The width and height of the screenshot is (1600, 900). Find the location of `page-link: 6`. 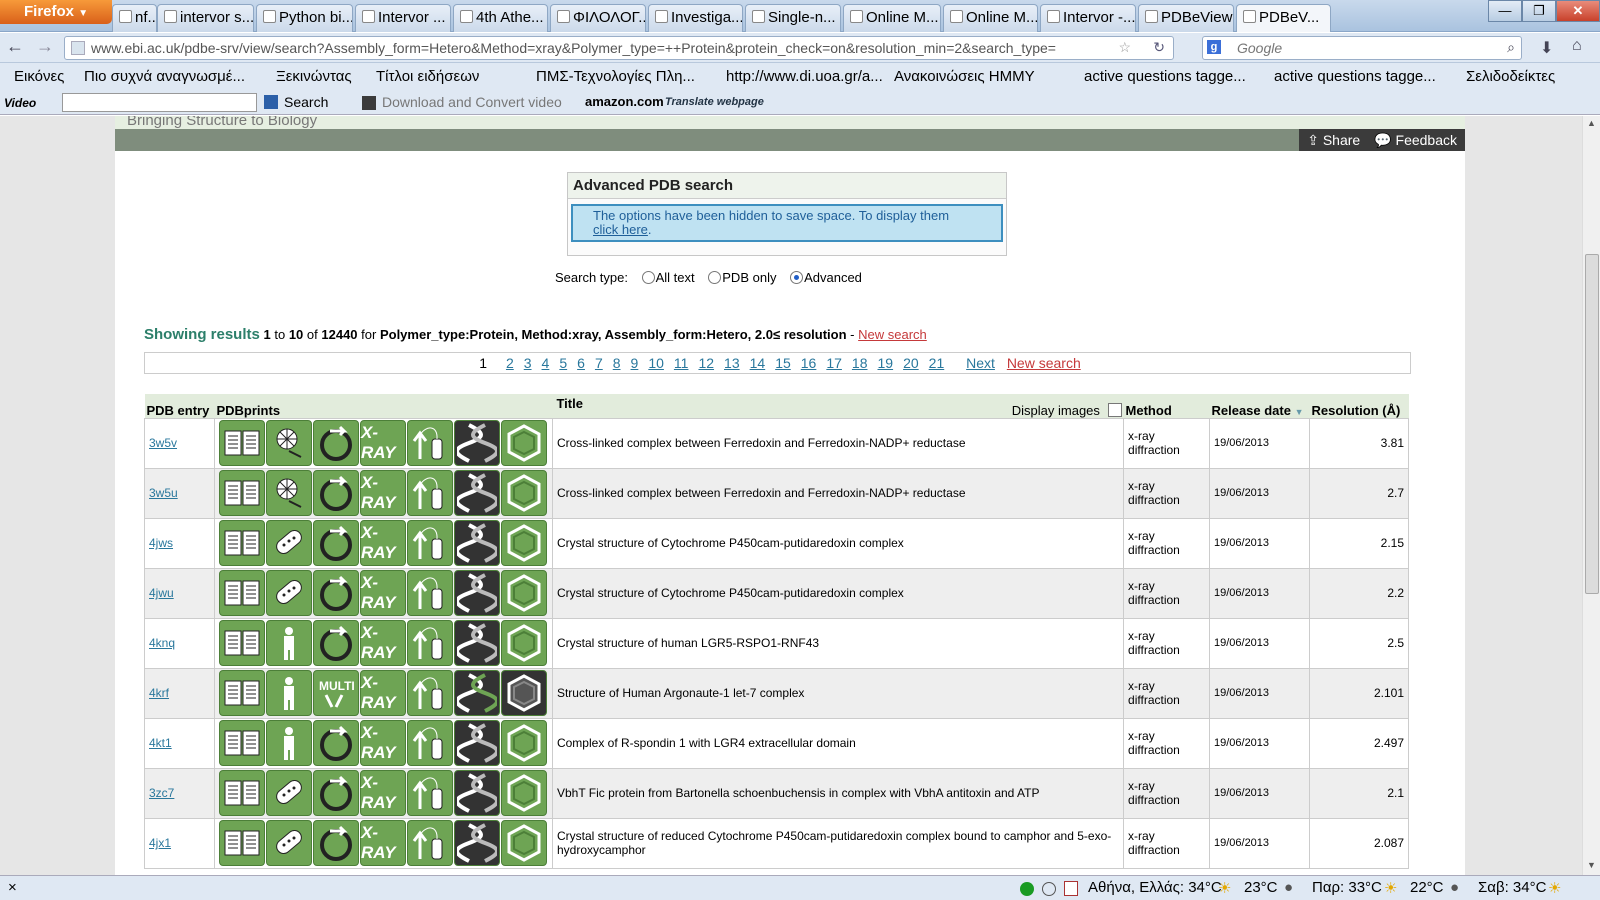

page-link: 6 is located at coordinates (581, 363).